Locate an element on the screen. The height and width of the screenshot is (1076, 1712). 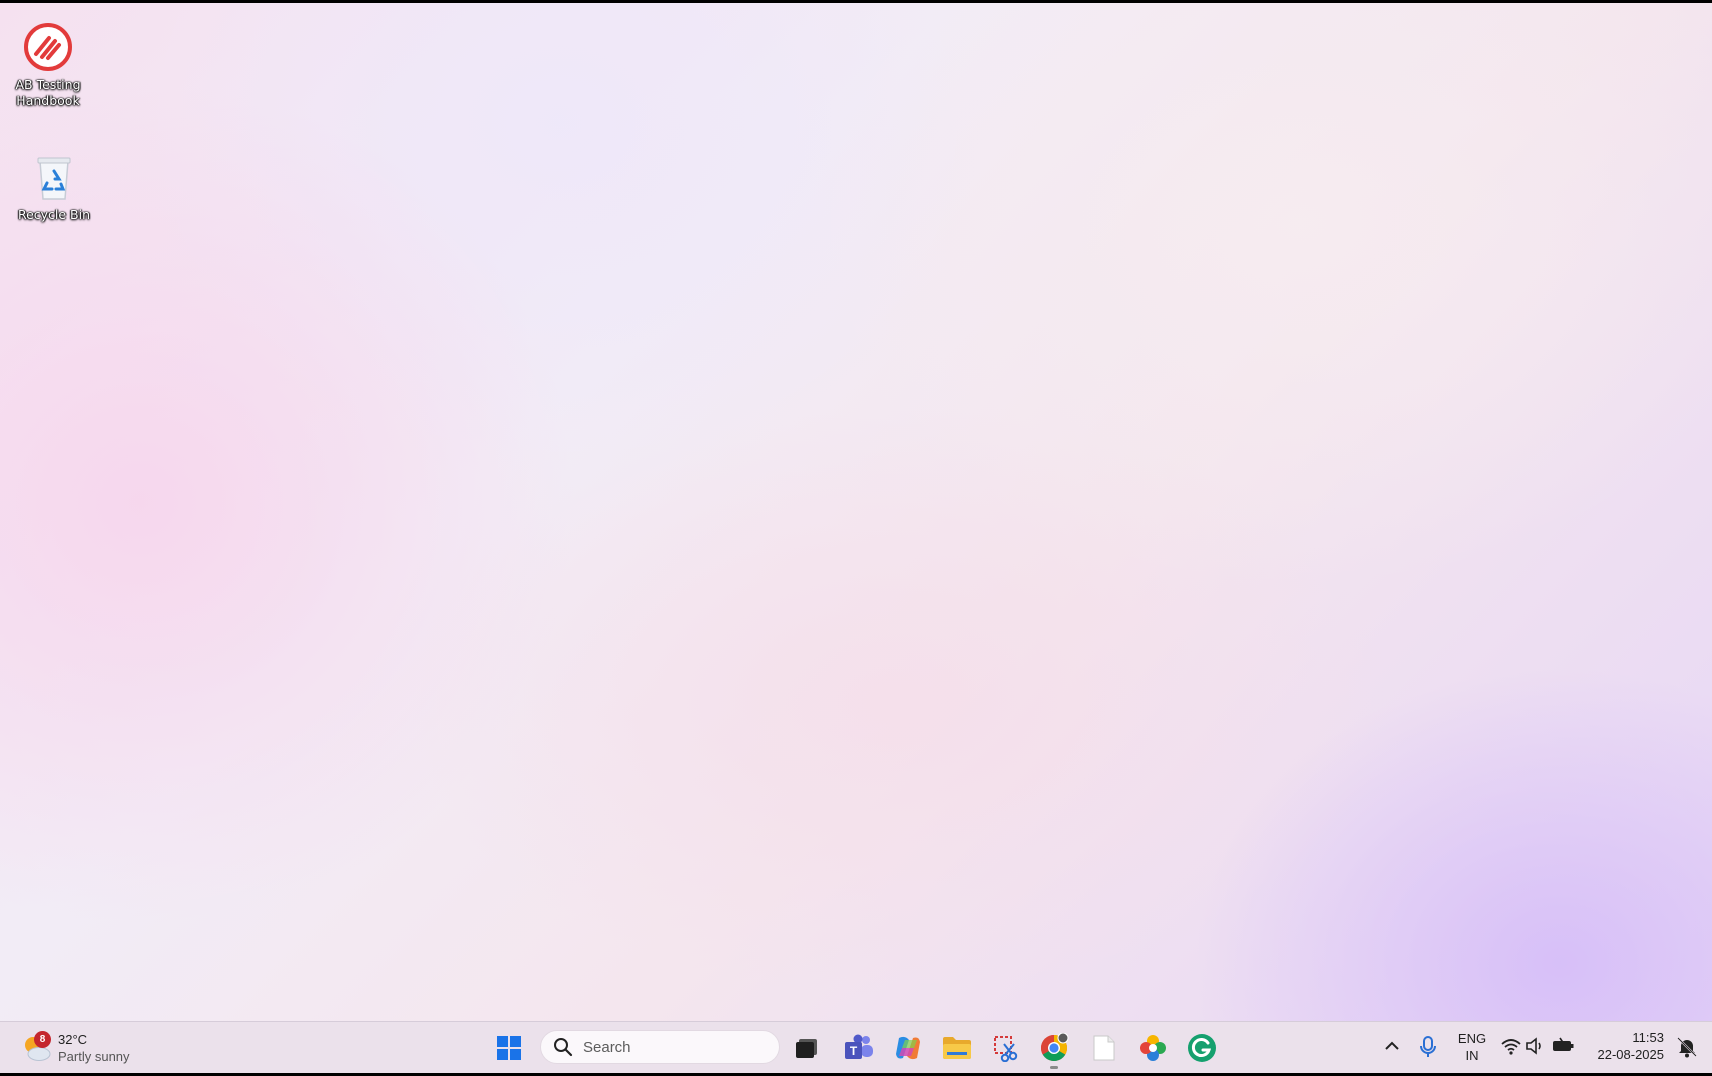
grammarly-button is located at coordinates (1202, 1048).